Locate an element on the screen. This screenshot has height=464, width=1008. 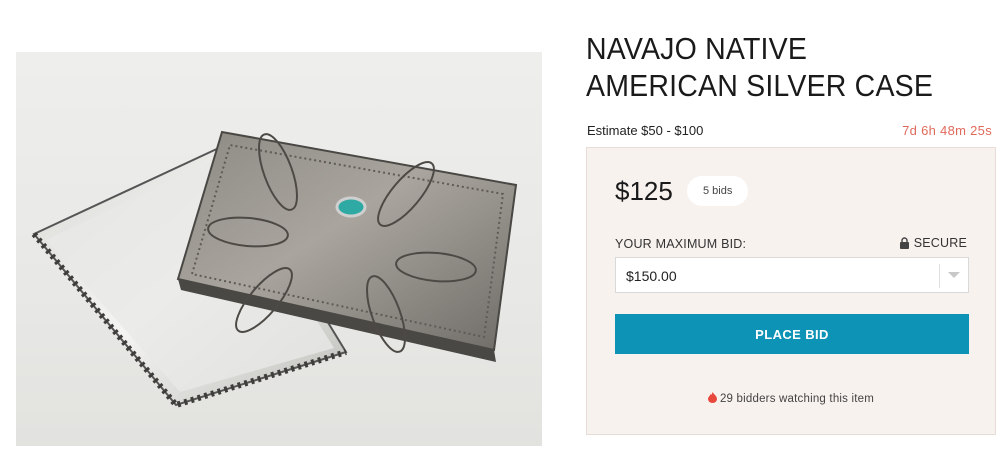
current-price: $125 is located at coordinates (644, 191).